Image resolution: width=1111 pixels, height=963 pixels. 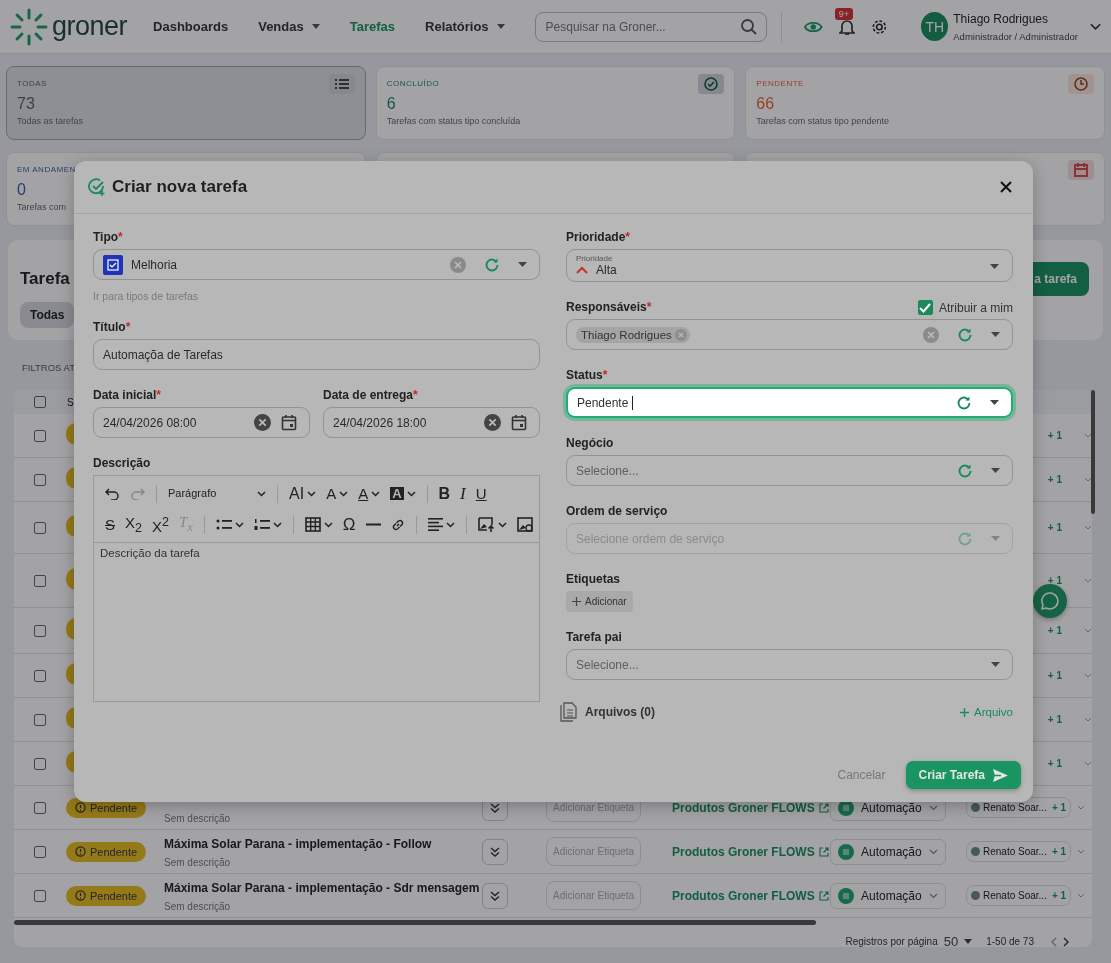 What do you see at coordinates (846, 26) in the screenshot?
I see `bell-icon` at bounding box center [846, 26].